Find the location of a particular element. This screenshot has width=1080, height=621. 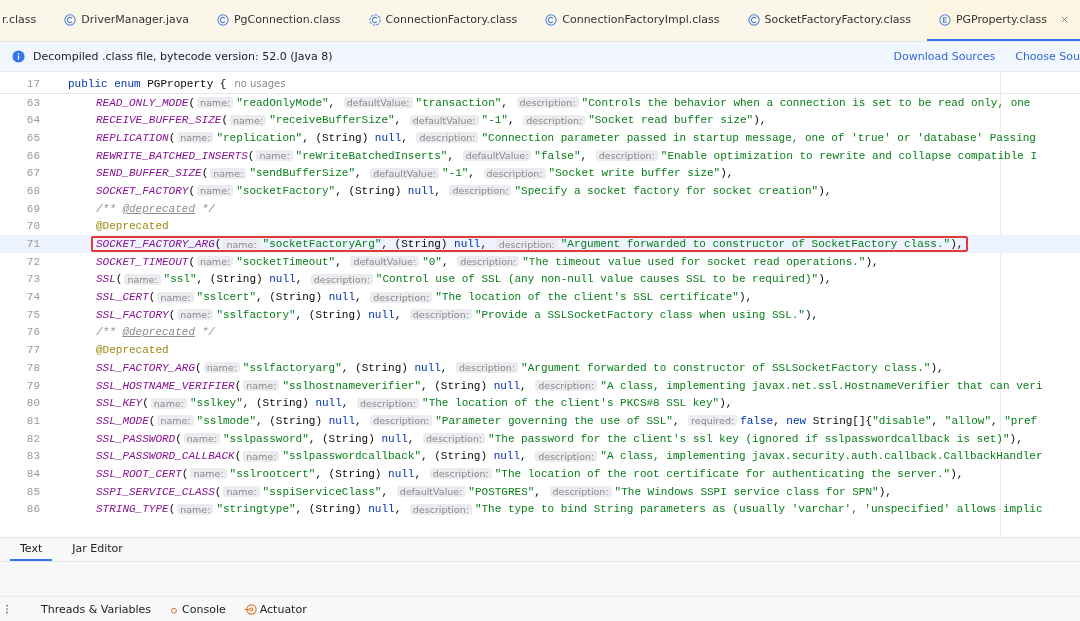

identifier: STRING_TYPE is located at coordinates (132, 509).